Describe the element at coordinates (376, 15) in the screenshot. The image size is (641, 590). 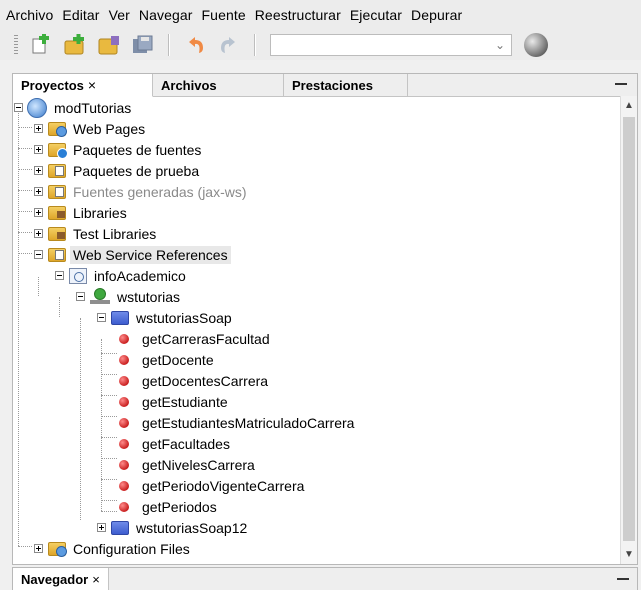
I see `menu-ejecutar: Ejecutar` at that location.